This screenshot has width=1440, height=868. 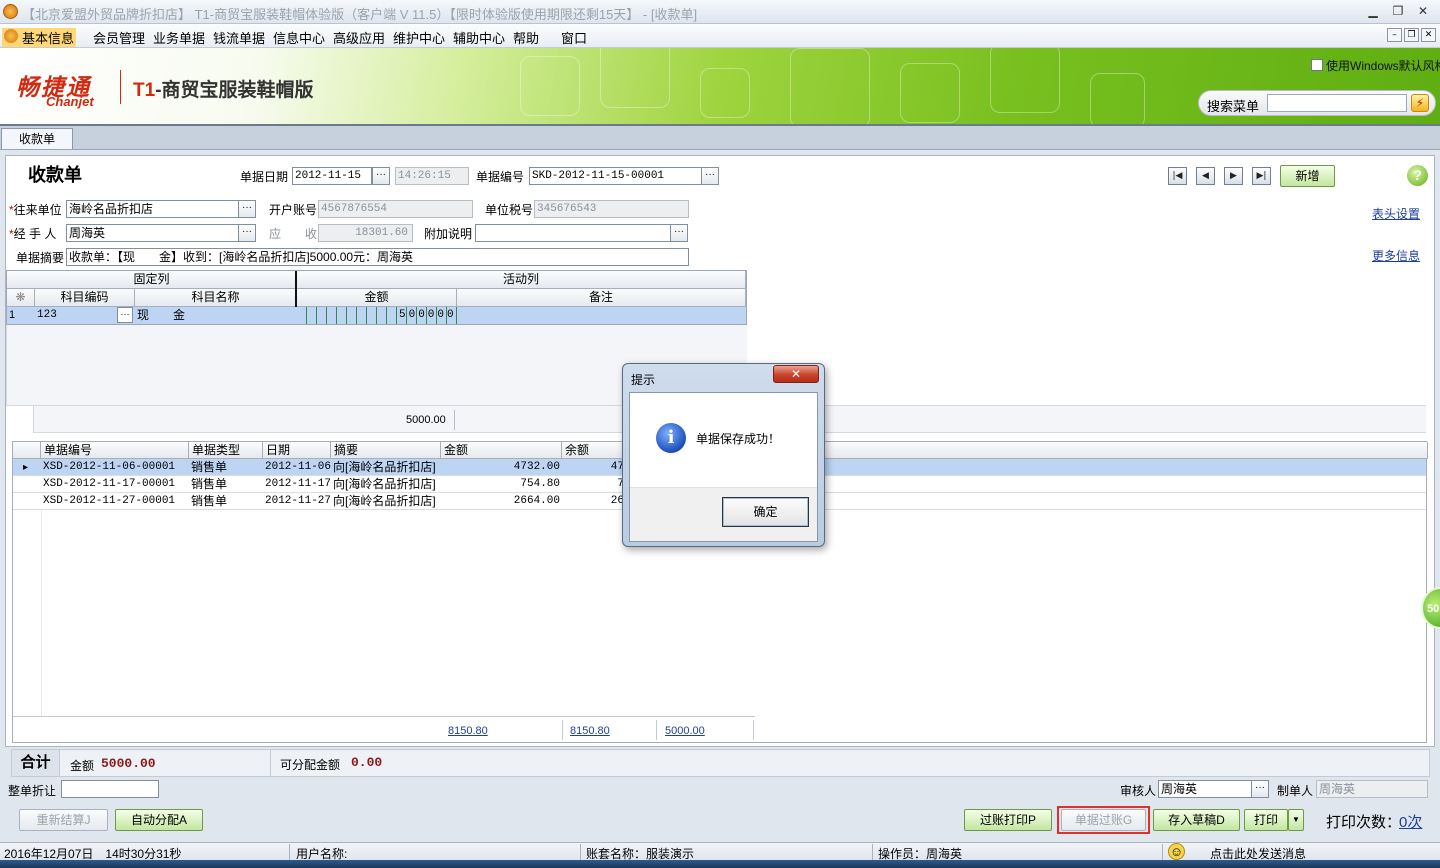 I want to click on balance-cell: 26, so click(x=594, y=501).